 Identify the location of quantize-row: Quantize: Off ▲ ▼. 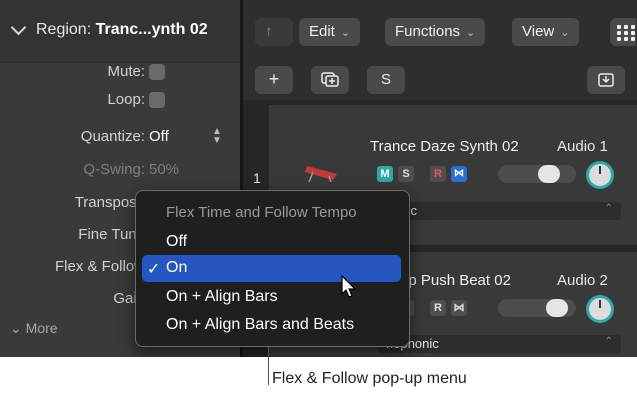
(120, 136).